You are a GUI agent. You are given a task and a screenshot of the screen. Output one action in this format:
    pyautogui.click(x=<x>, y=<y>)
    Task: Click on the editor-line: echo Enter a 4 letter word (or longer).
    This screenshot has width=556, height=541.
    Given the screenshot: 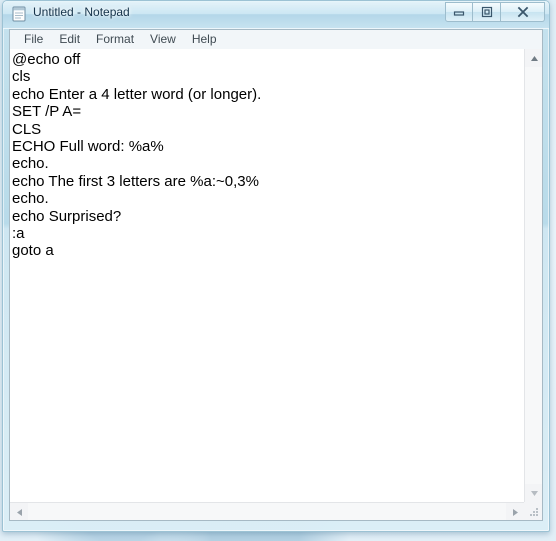 What is the action you would take?
    pyautogui.click(x=137, y=94)
    